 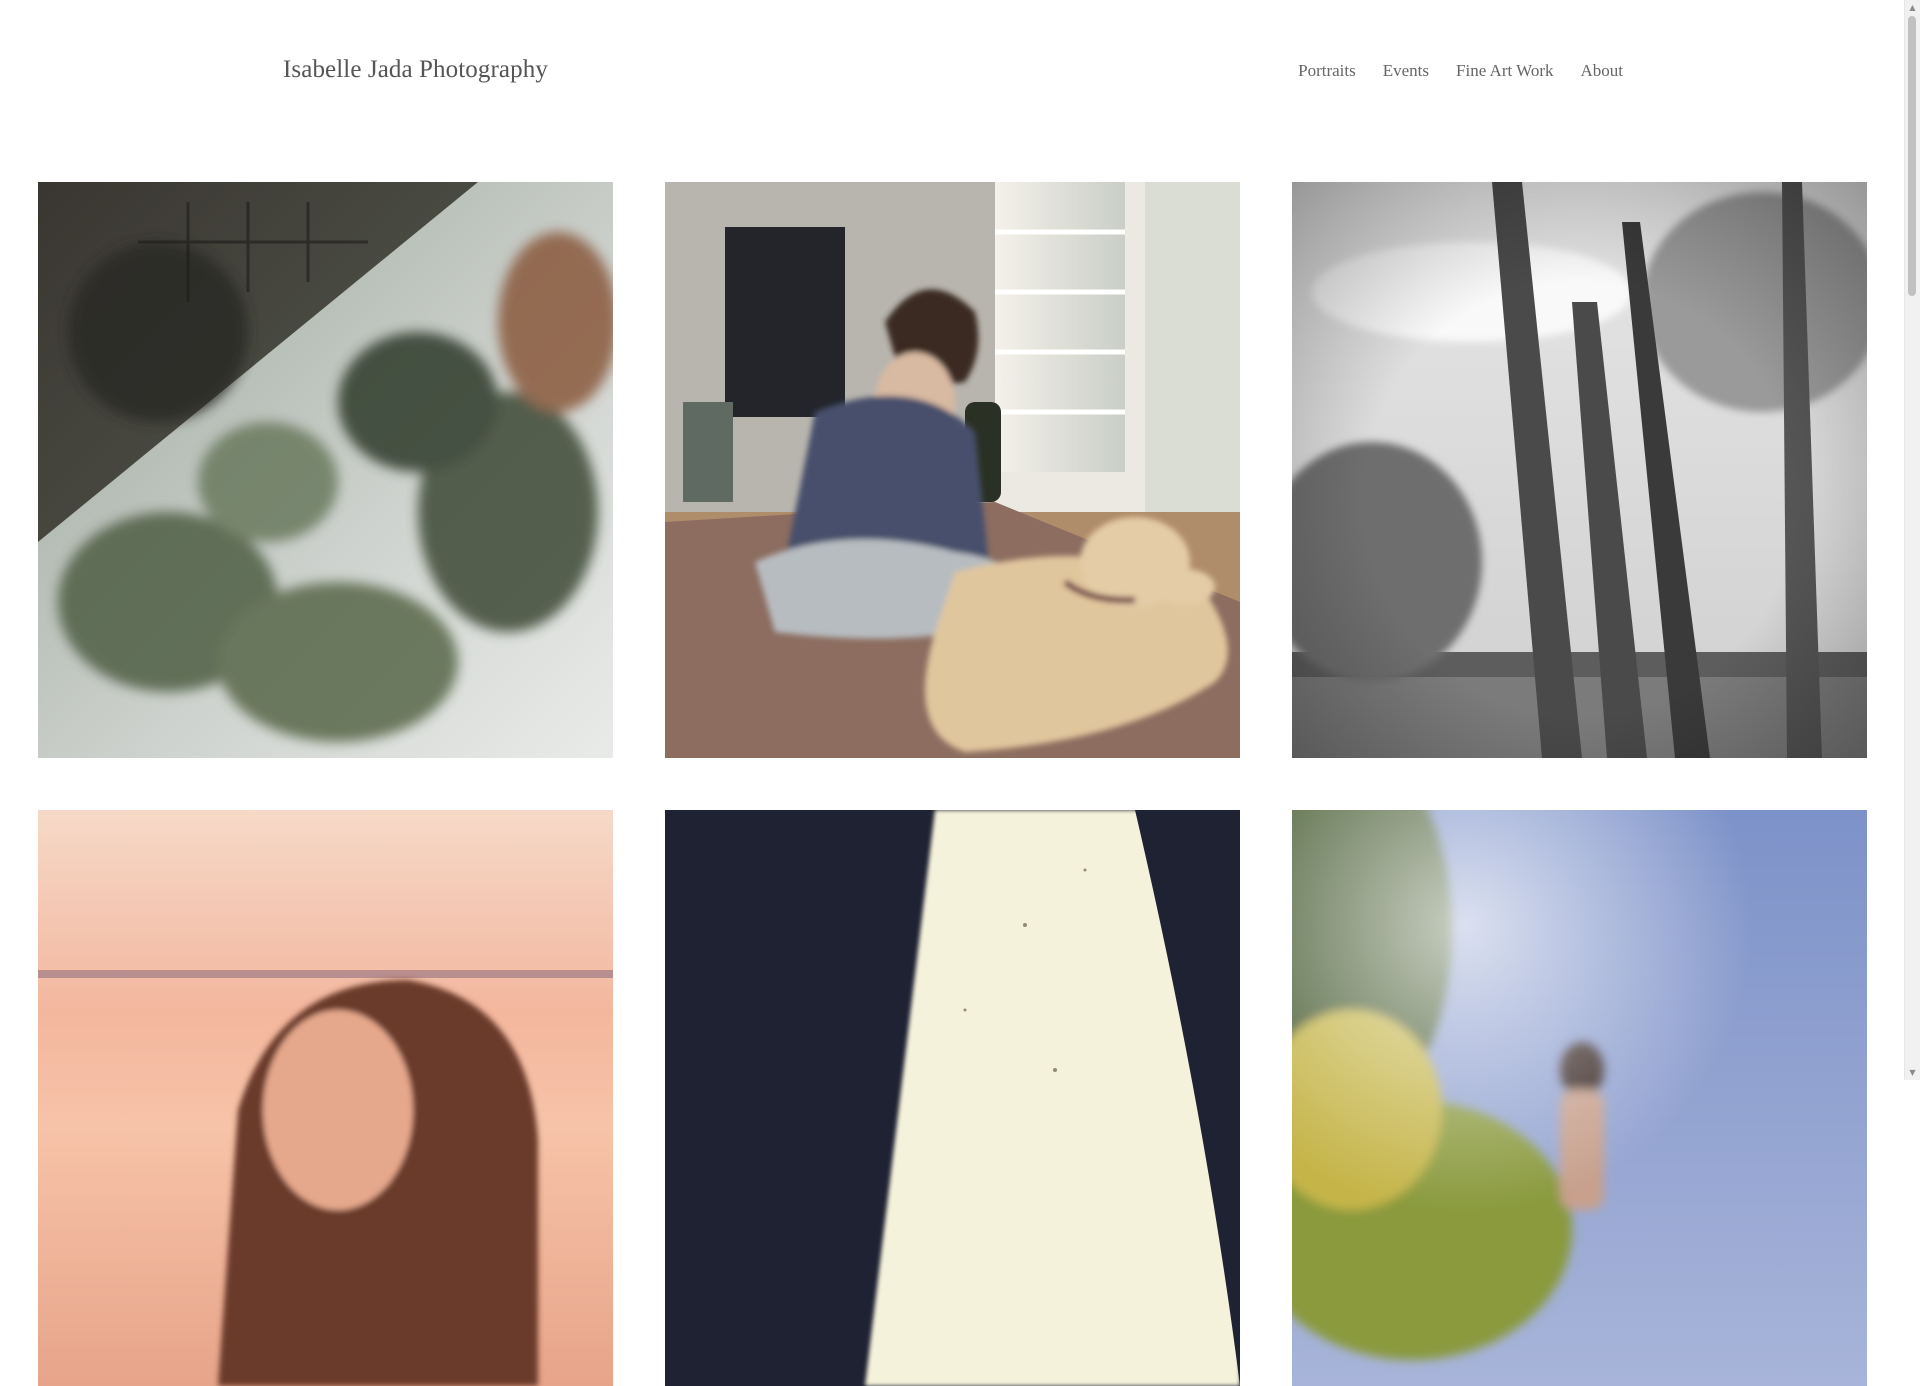 I want to click on scroll-up-icon: ▲, so click(x=1912, y=7).